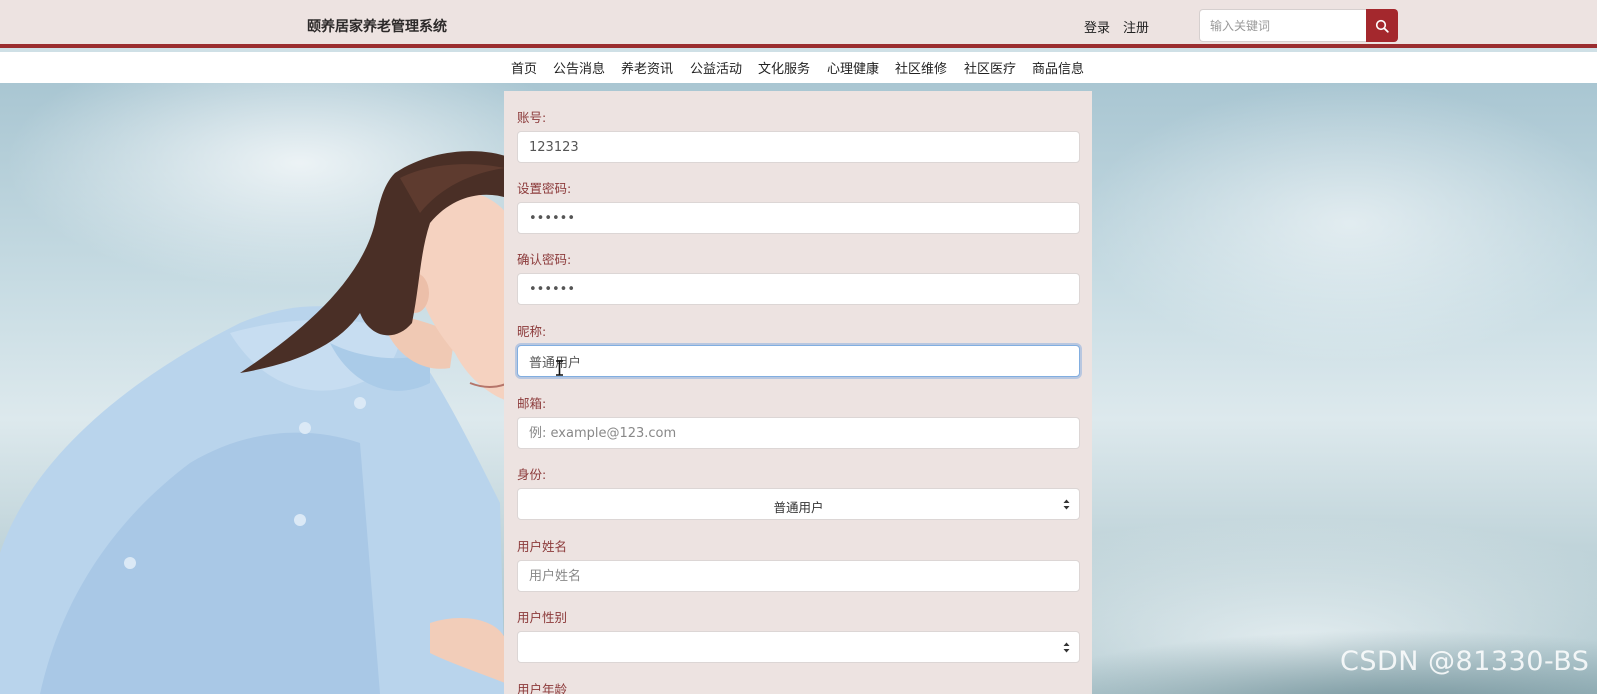 This screenshot has height=694, width=1597. I want to click on email-input, so click(798, 433).